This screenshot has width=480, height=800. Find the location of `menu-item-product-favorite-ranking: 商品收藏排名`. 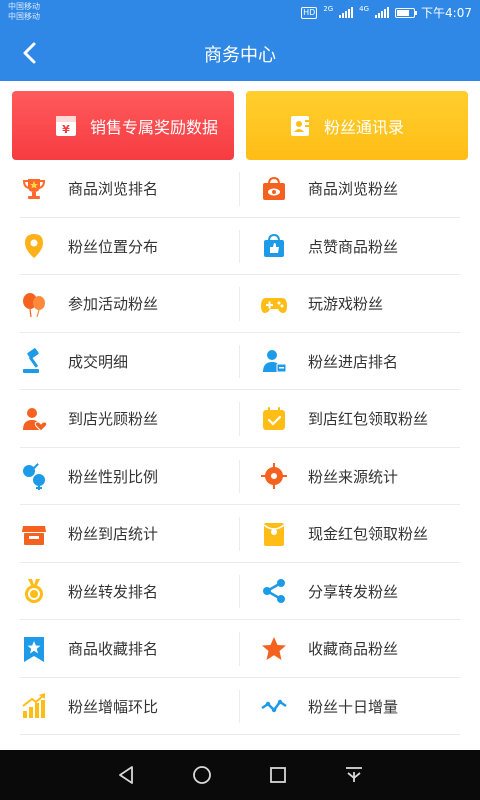

menu-item-product-favorite-ranking: 商品收藏排名 is located at coordinates (120, 649).